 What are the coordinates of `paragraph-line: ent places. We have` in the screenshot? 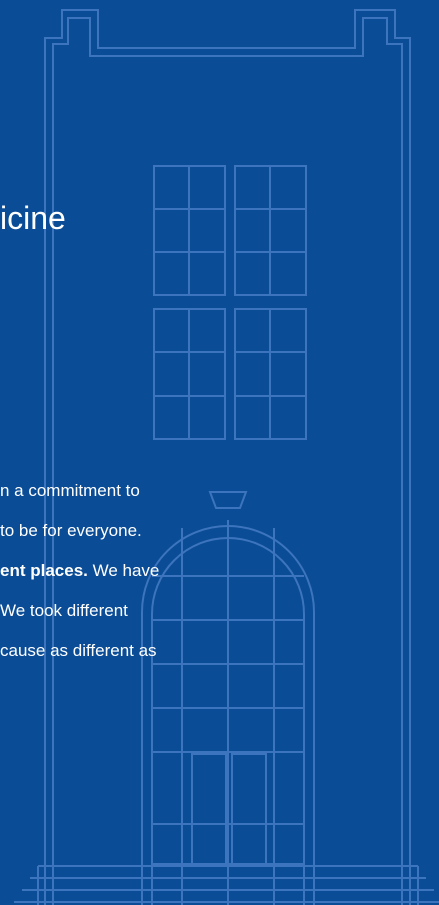 It's located at (219, 578).